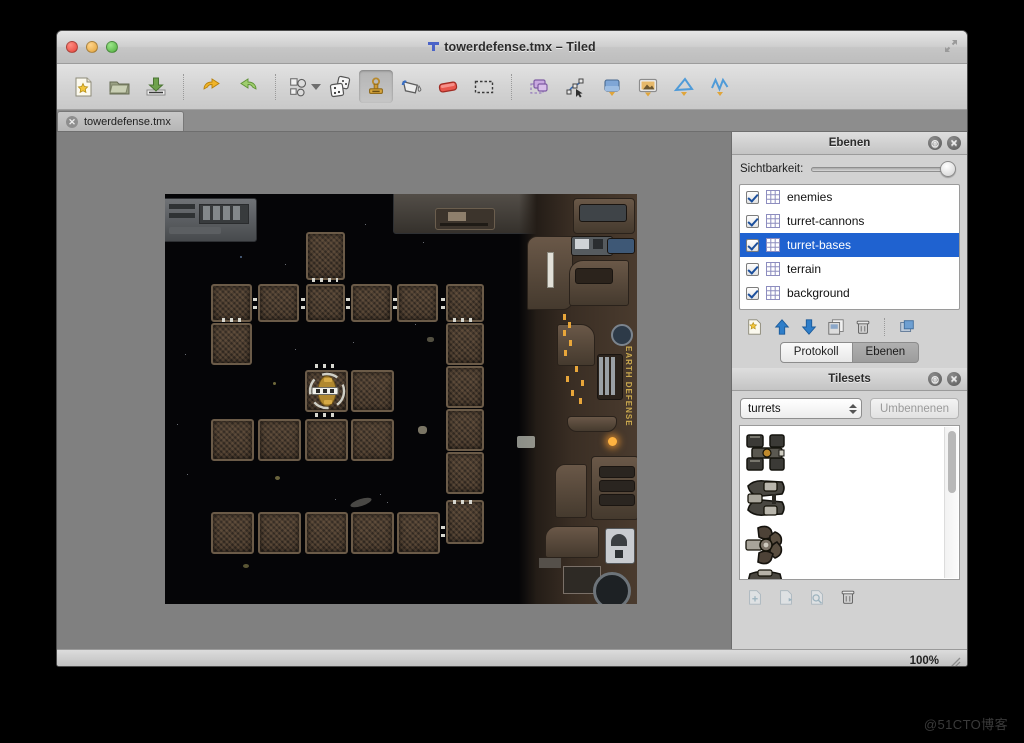  I want to click on document-tab-towerdefense: ✕ towerdefense.tmx, so click(120, 121).